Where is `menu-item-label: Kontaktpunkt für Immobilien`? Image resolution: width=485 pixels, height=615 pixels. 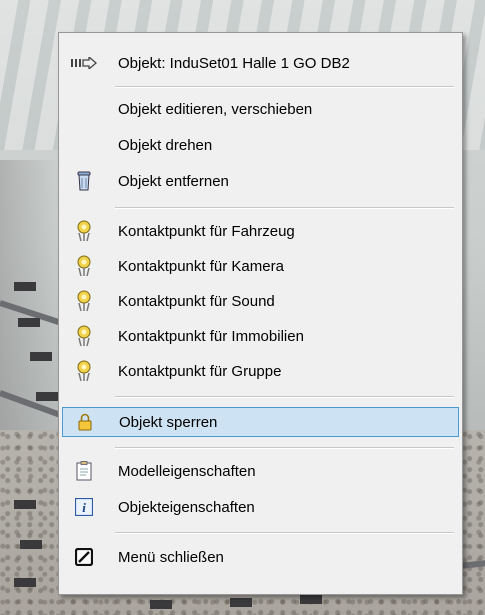
menu-item-label: Kontaktpunkt für Immobilien is located at coordinates (211, 336).